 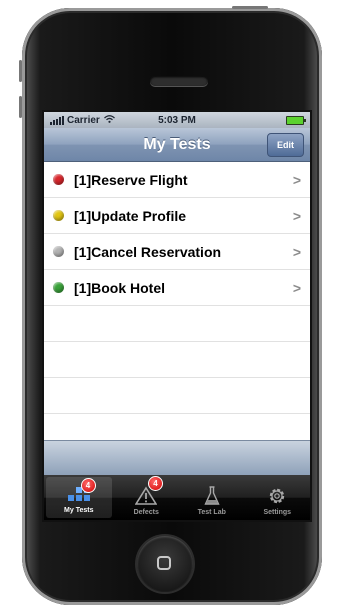 I want to click on tests-count-badge: 4, so click(x=88, y=485).